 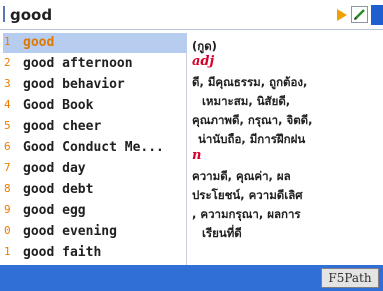 What do you see at coordinates (7, 83) in the screenshot?
I see `item-number: 3` at bounding box center [7, 83].